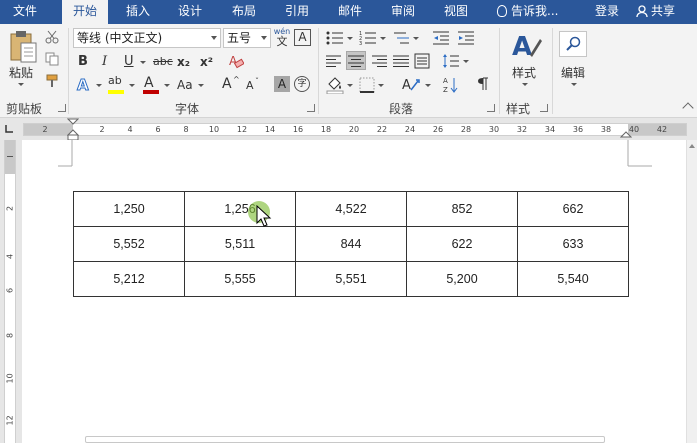 The width and height of the screenshot is (697, 443). Describe the element at coordinates (104, 62) in the screenshot. I see `italic-button: I` at that location.